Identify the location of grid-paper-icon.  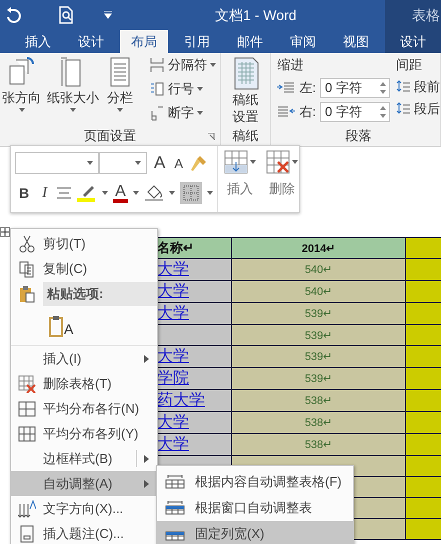
(246, 73).